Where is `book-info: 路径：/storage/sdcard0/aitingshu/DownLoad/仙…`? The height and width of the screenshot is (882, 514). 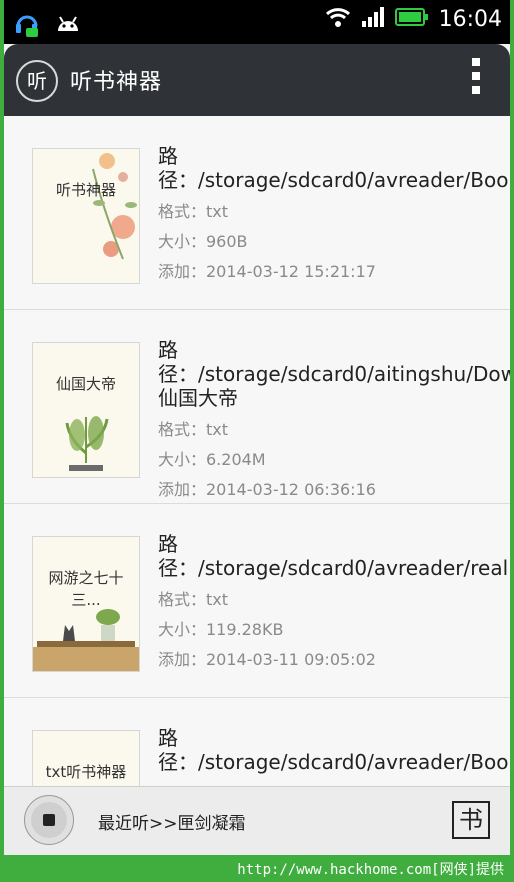 book-info: 路径：/storage/sdcard0/aitingshu/DownLoad/仙… is located at coordinates (334, 419).